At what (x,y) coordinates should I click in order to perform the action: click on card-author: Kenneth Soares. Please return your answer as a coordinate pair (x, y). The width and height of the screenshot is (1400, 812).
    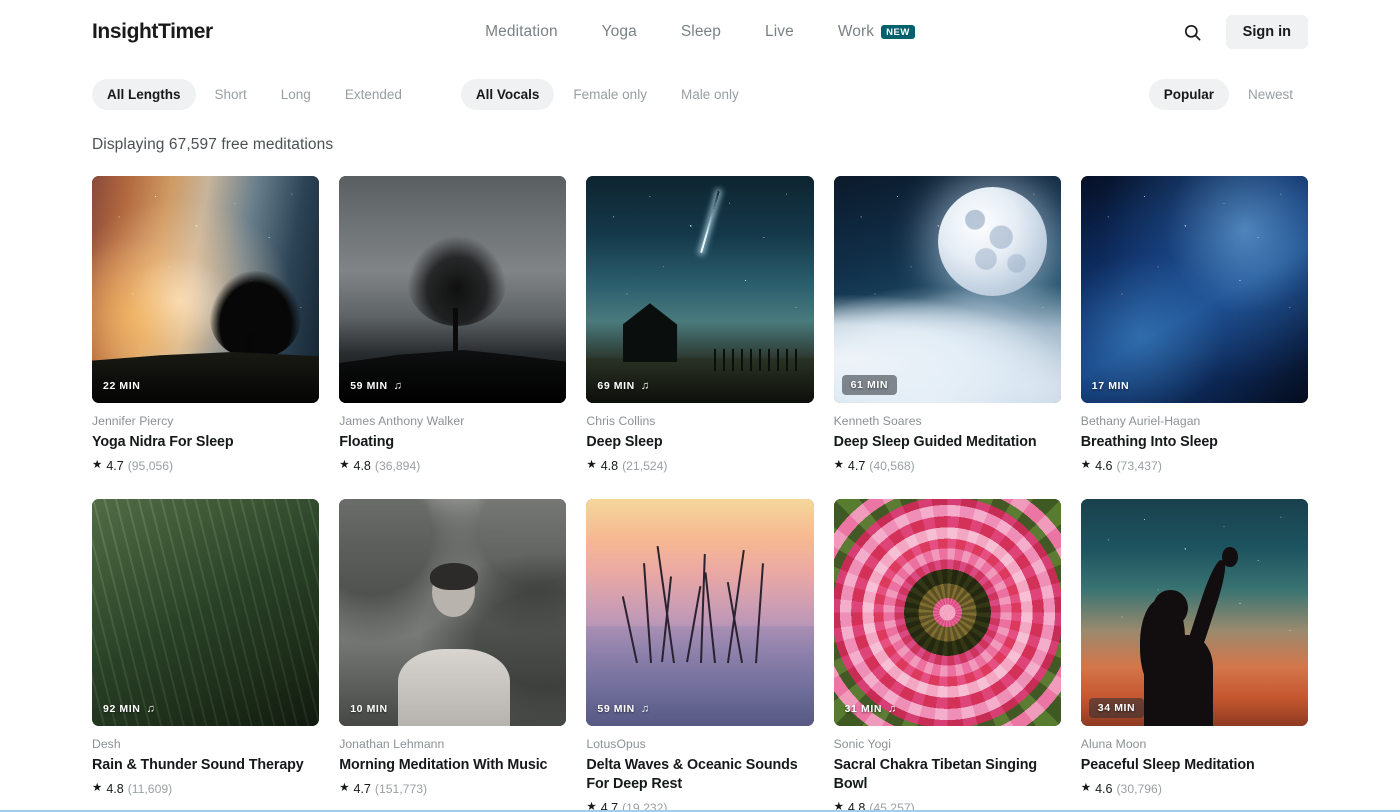
    Looking at the image, I should click on (947, 421).